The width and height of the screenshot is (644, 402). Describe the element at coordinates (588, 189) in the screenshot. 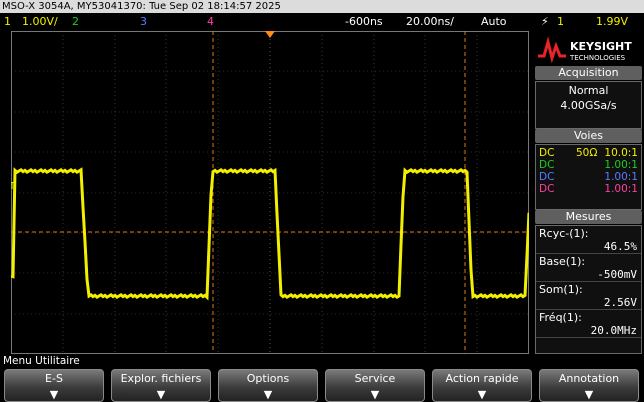

I see `voie-row-4: DC 1.00:1` at that location.